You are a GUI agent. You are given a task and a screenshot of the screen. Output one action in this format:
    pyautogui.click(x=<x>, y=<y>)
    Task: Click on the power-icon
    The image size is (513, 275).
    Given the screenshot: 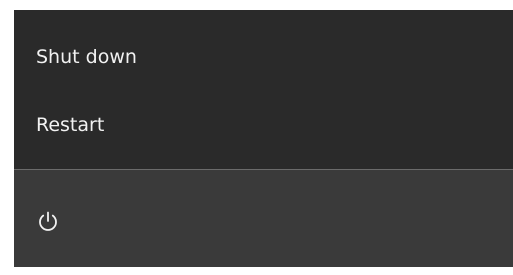 What is the action you would take?
    pyautogui.click(x=48, y=221)
    